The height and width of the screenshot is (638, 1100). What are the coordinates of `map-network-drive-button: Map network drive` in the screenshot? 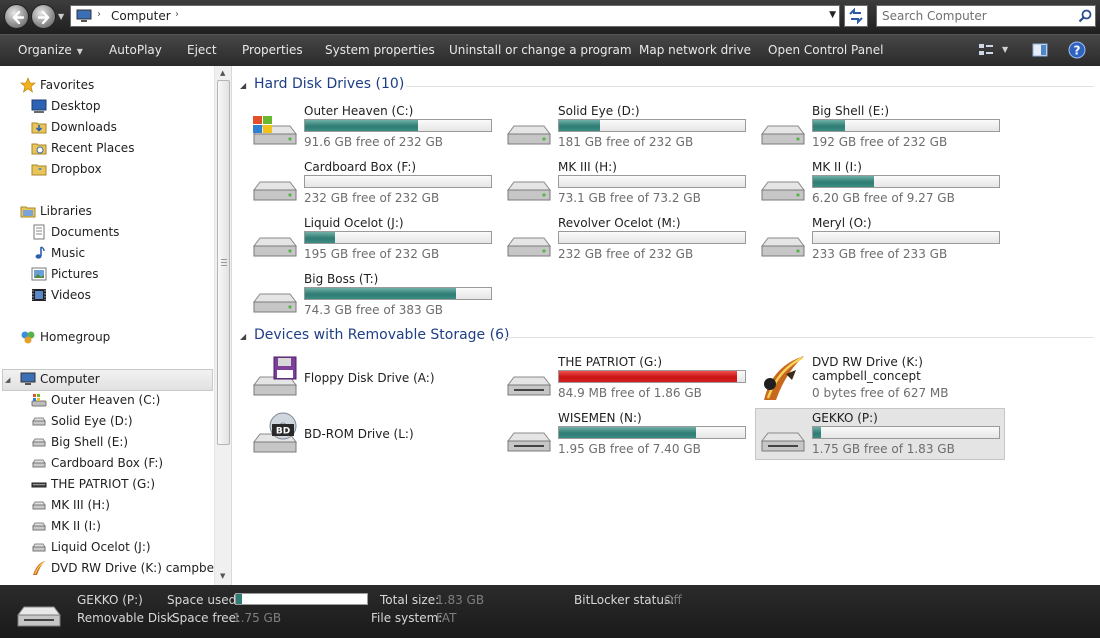 It's located at (695, 50).